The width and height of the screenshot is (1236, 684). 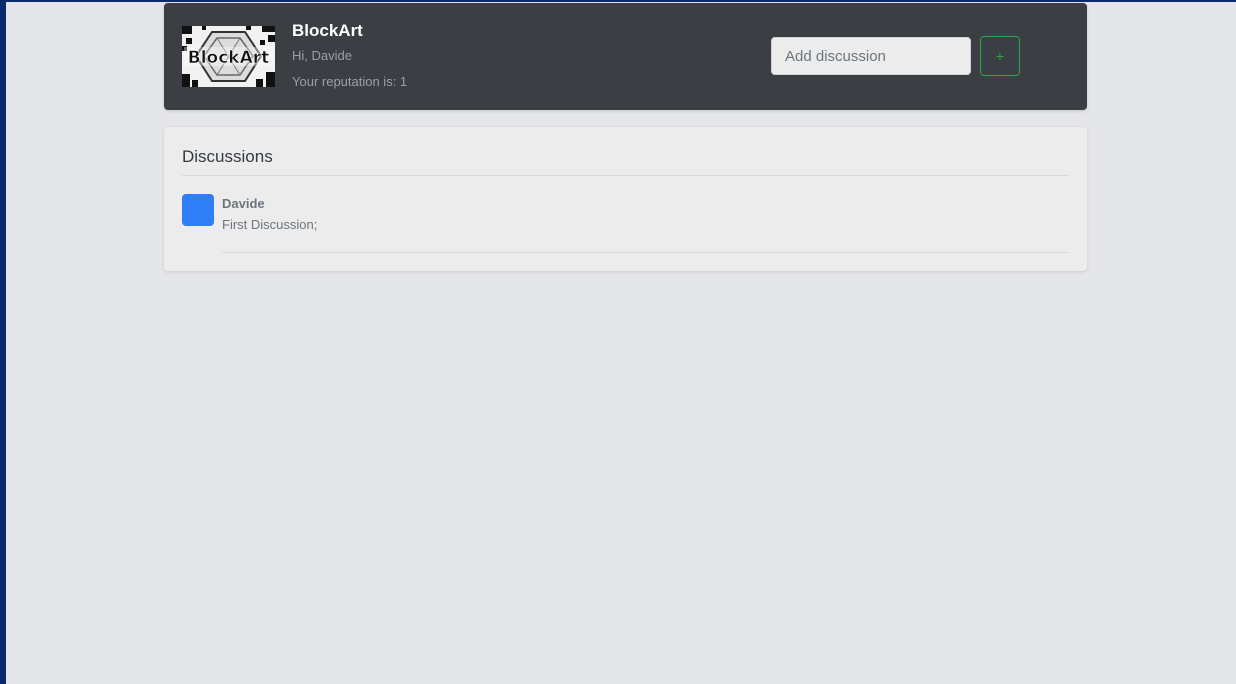 What do you see at coordinates (270, 224) in the screenshot?
I see `discussion-message: First Discussion;` at bounding box center [270, 224].